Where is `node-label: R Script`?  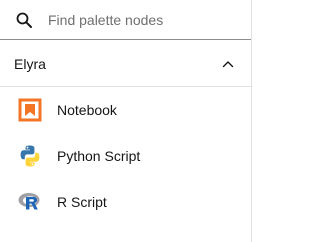
node-label: R Script is located at coordinates (82, 202).